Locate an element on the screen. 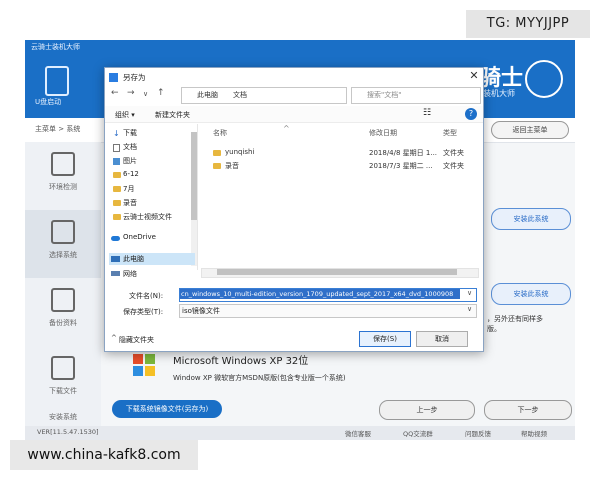  sidebar-item-select-system: 选择系统 is located at coordinates (63, 244).